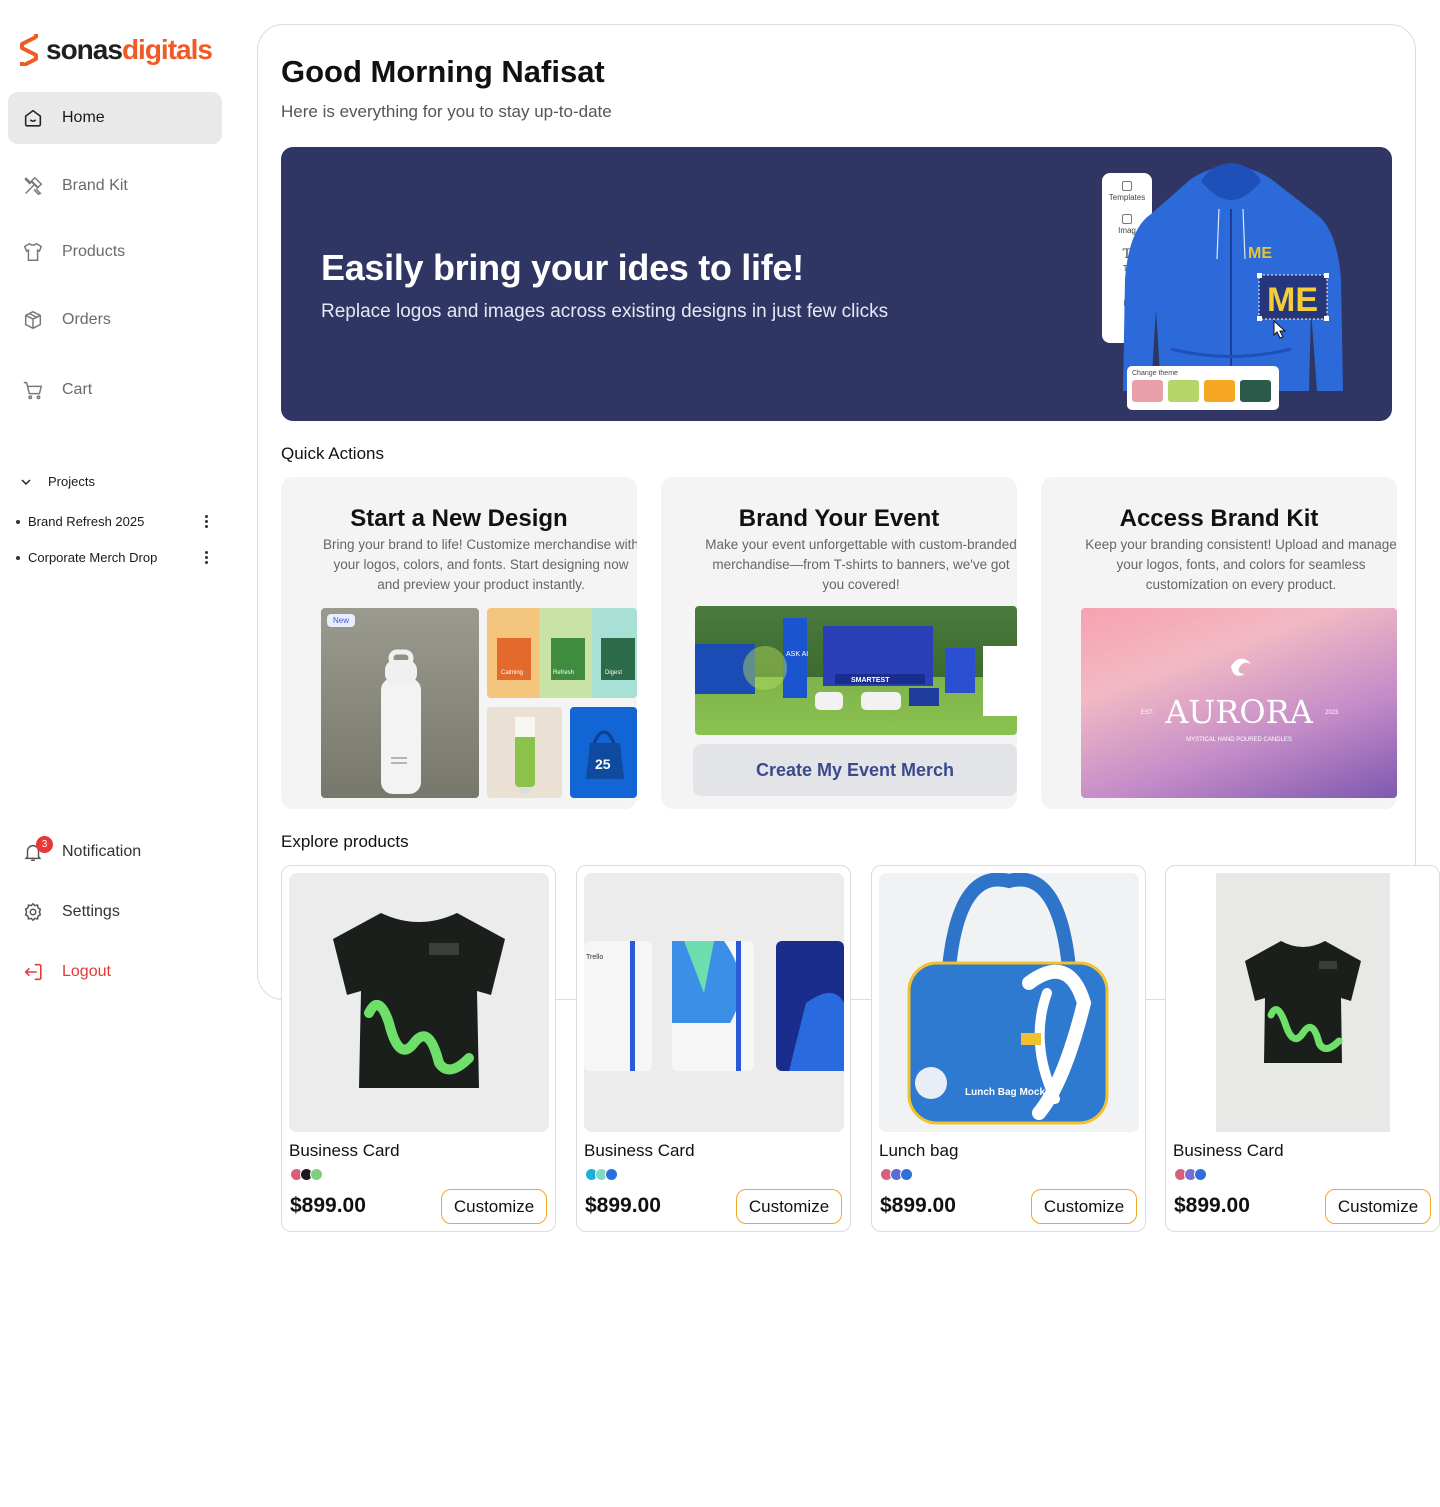  I want to click on brand-logo: sonasdigitals, so click(114, 50).